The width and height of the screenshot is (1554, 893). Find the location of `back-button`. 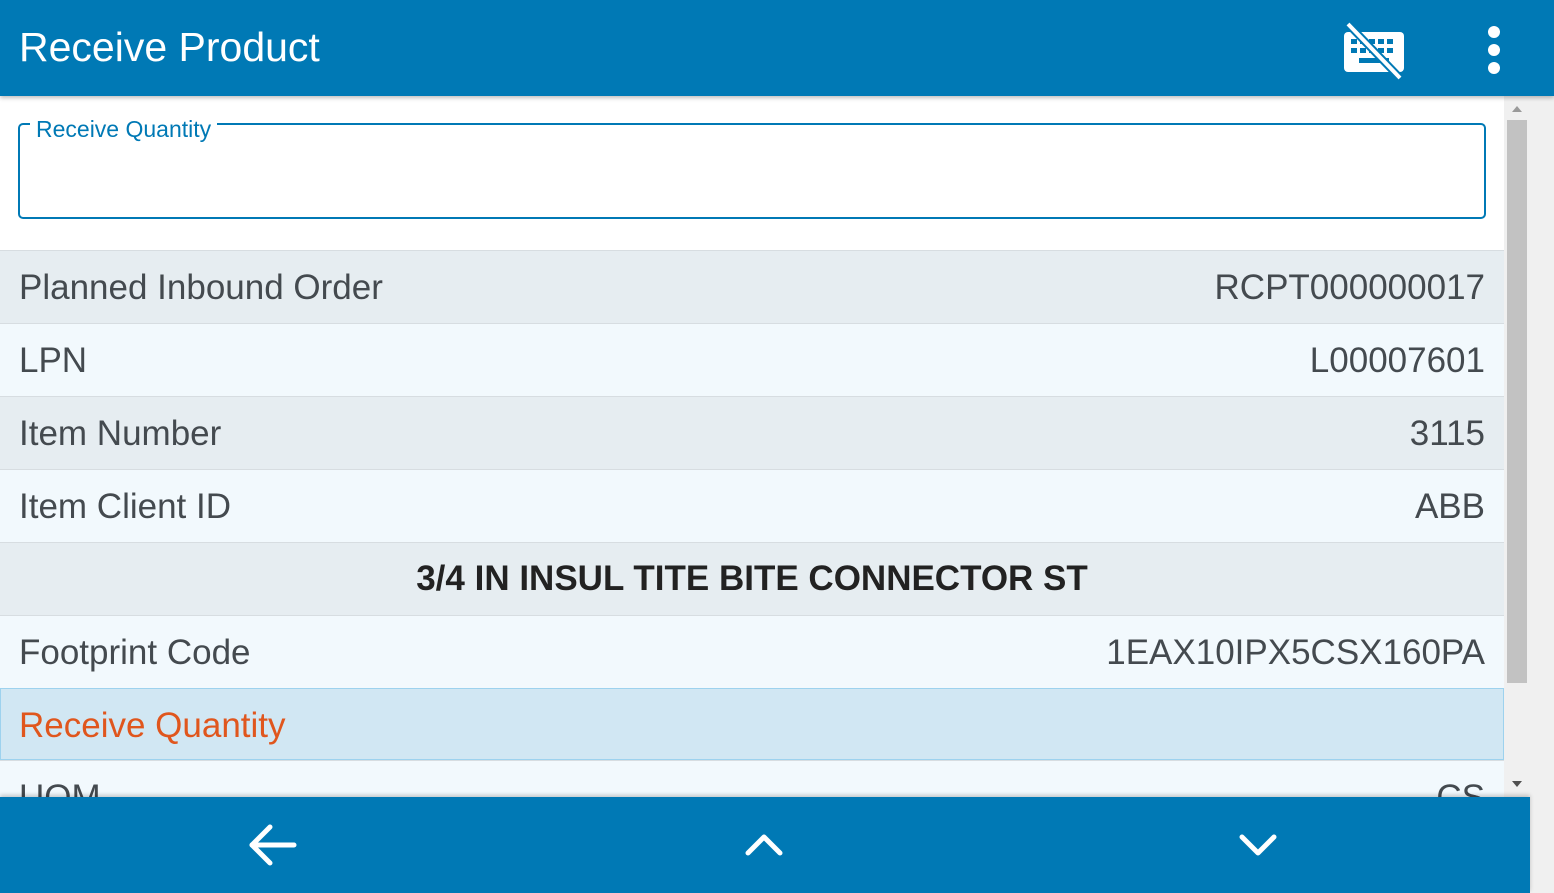

back-button is located at coordinates (272, 845).